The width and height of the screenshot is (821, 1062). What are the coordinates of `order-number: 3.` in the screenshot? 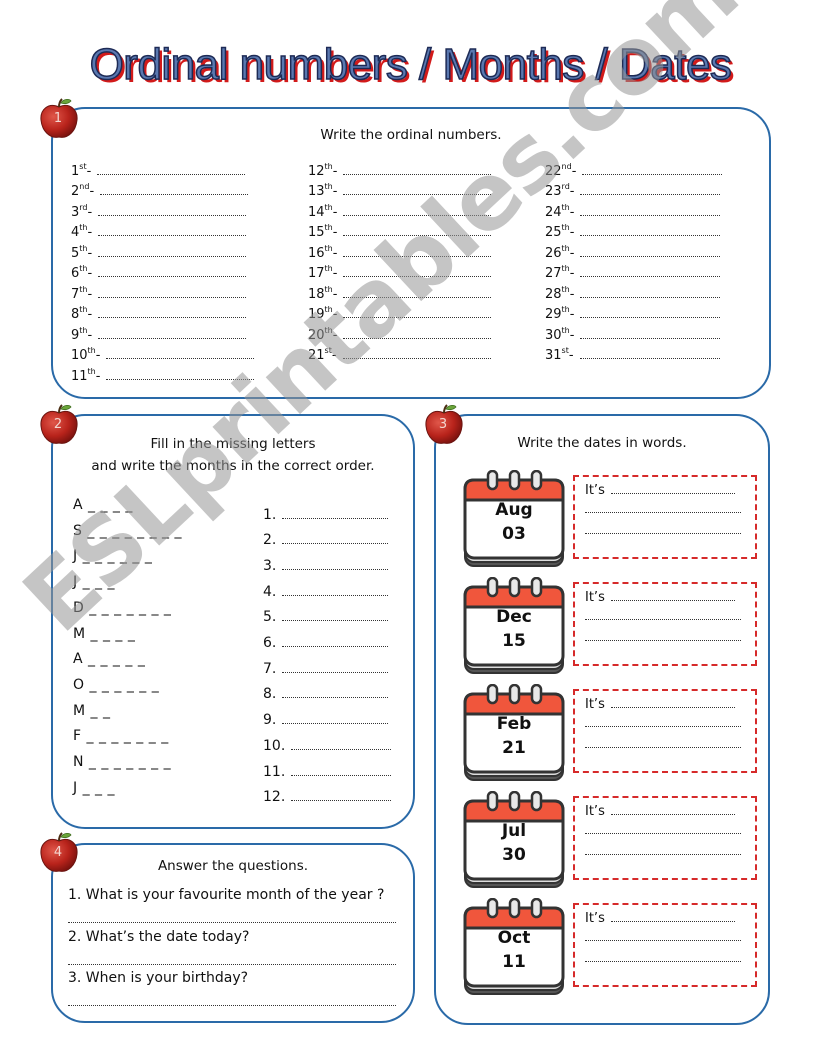 It's located at (270, 565).